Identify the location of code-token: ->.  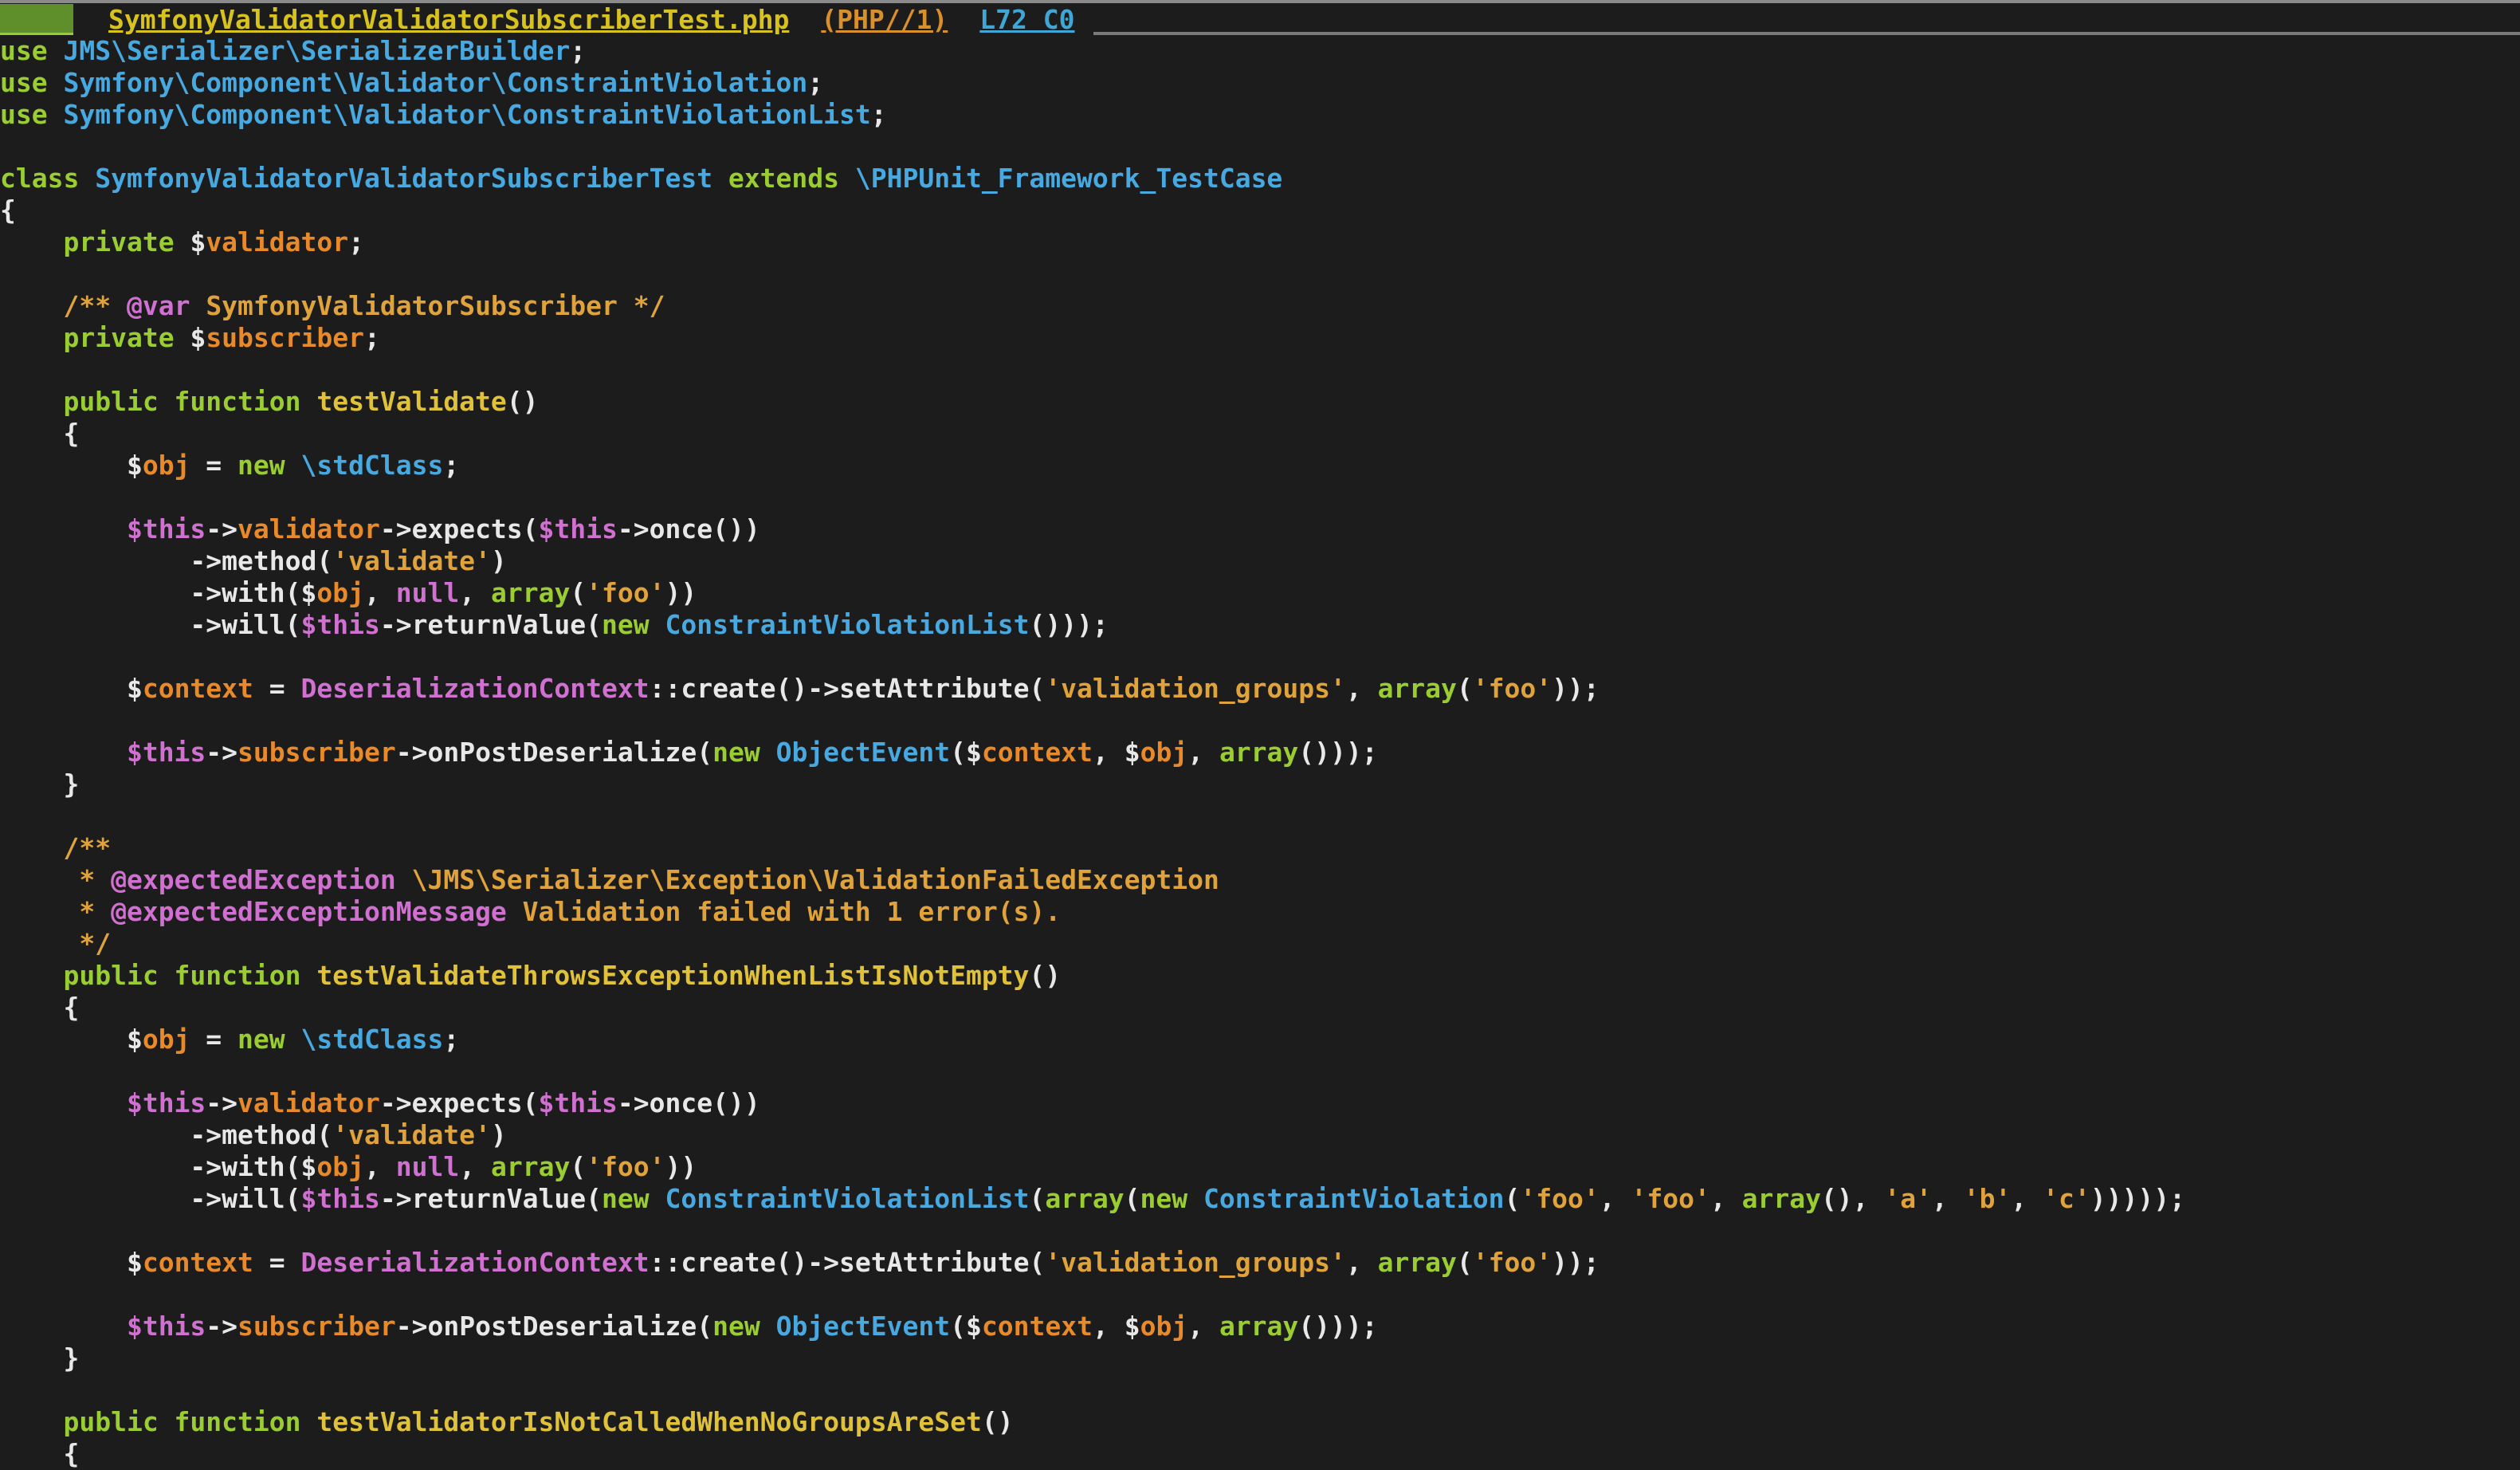
(222, 1326).